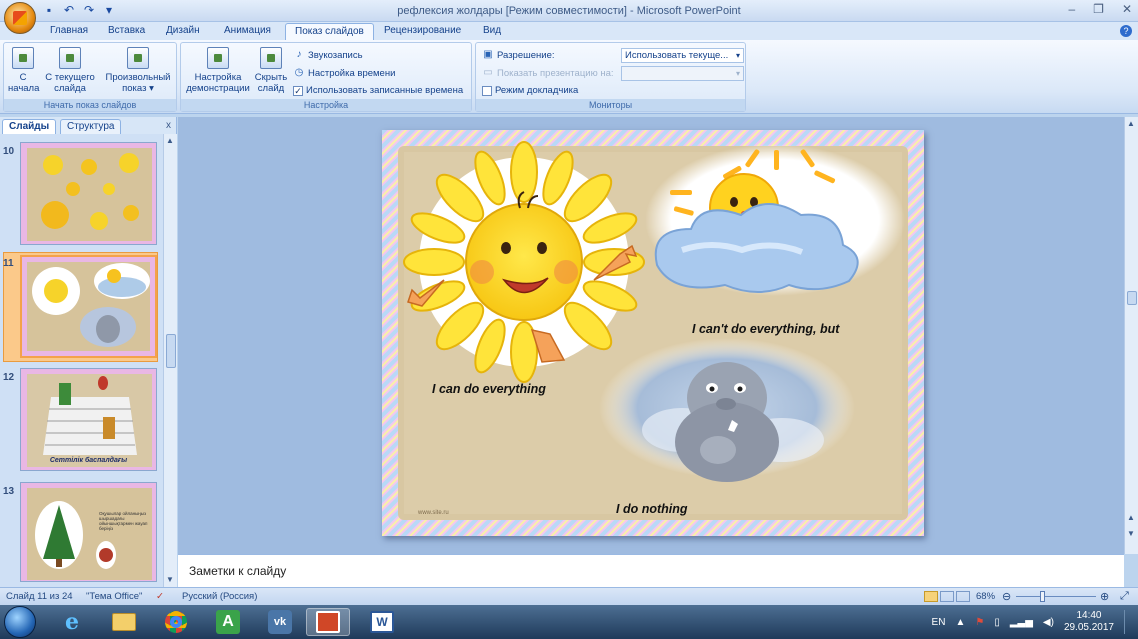  What do you see at coordinates (488, 54) in the screenshot?
I see `monitor-icon: ▣` at bounding box center [488, 54].